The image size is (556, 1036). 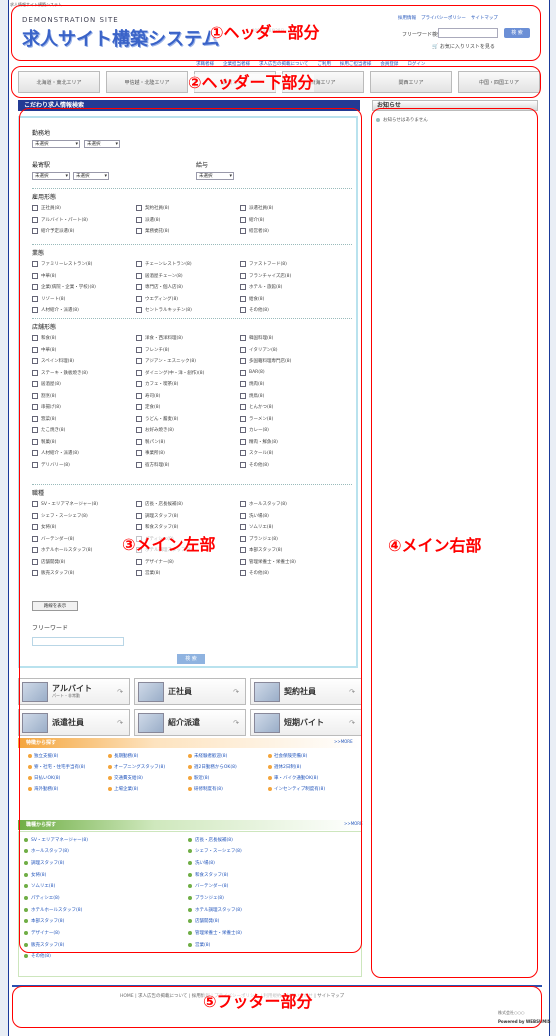 What do you see at coordinates (106, 956) in the screenshot?
I see `occupation-link: その他(8)` at bounding box center [106, 956].